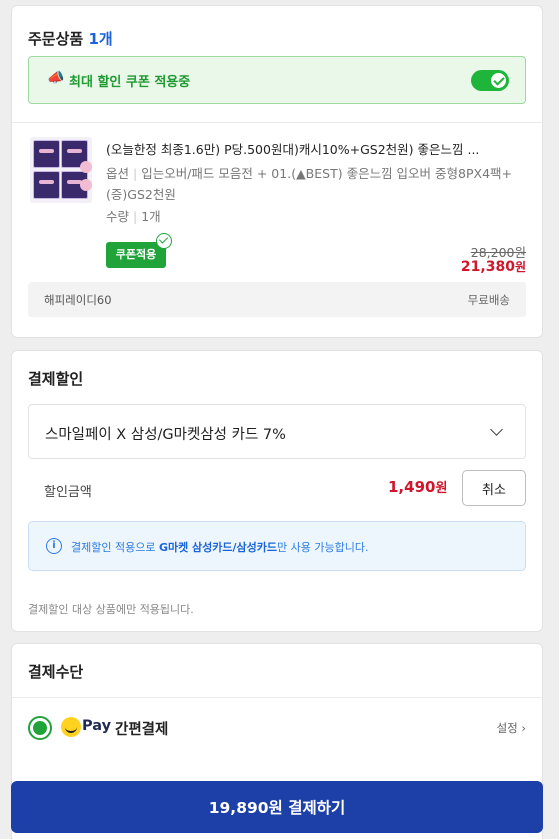  Describe the element at coordinates (40, 728) in the screenshot. I see `smile-pay-radio` at that location.